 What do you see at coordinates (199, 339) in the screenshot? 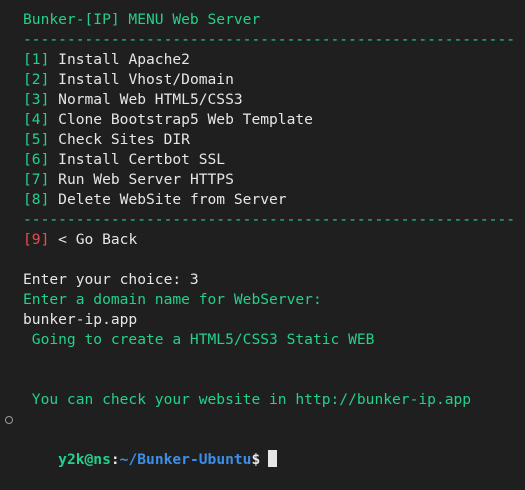
I see `creating-message: Going to create a HTML5/CSS3 Static WEB` at bounding box center [199, 339].